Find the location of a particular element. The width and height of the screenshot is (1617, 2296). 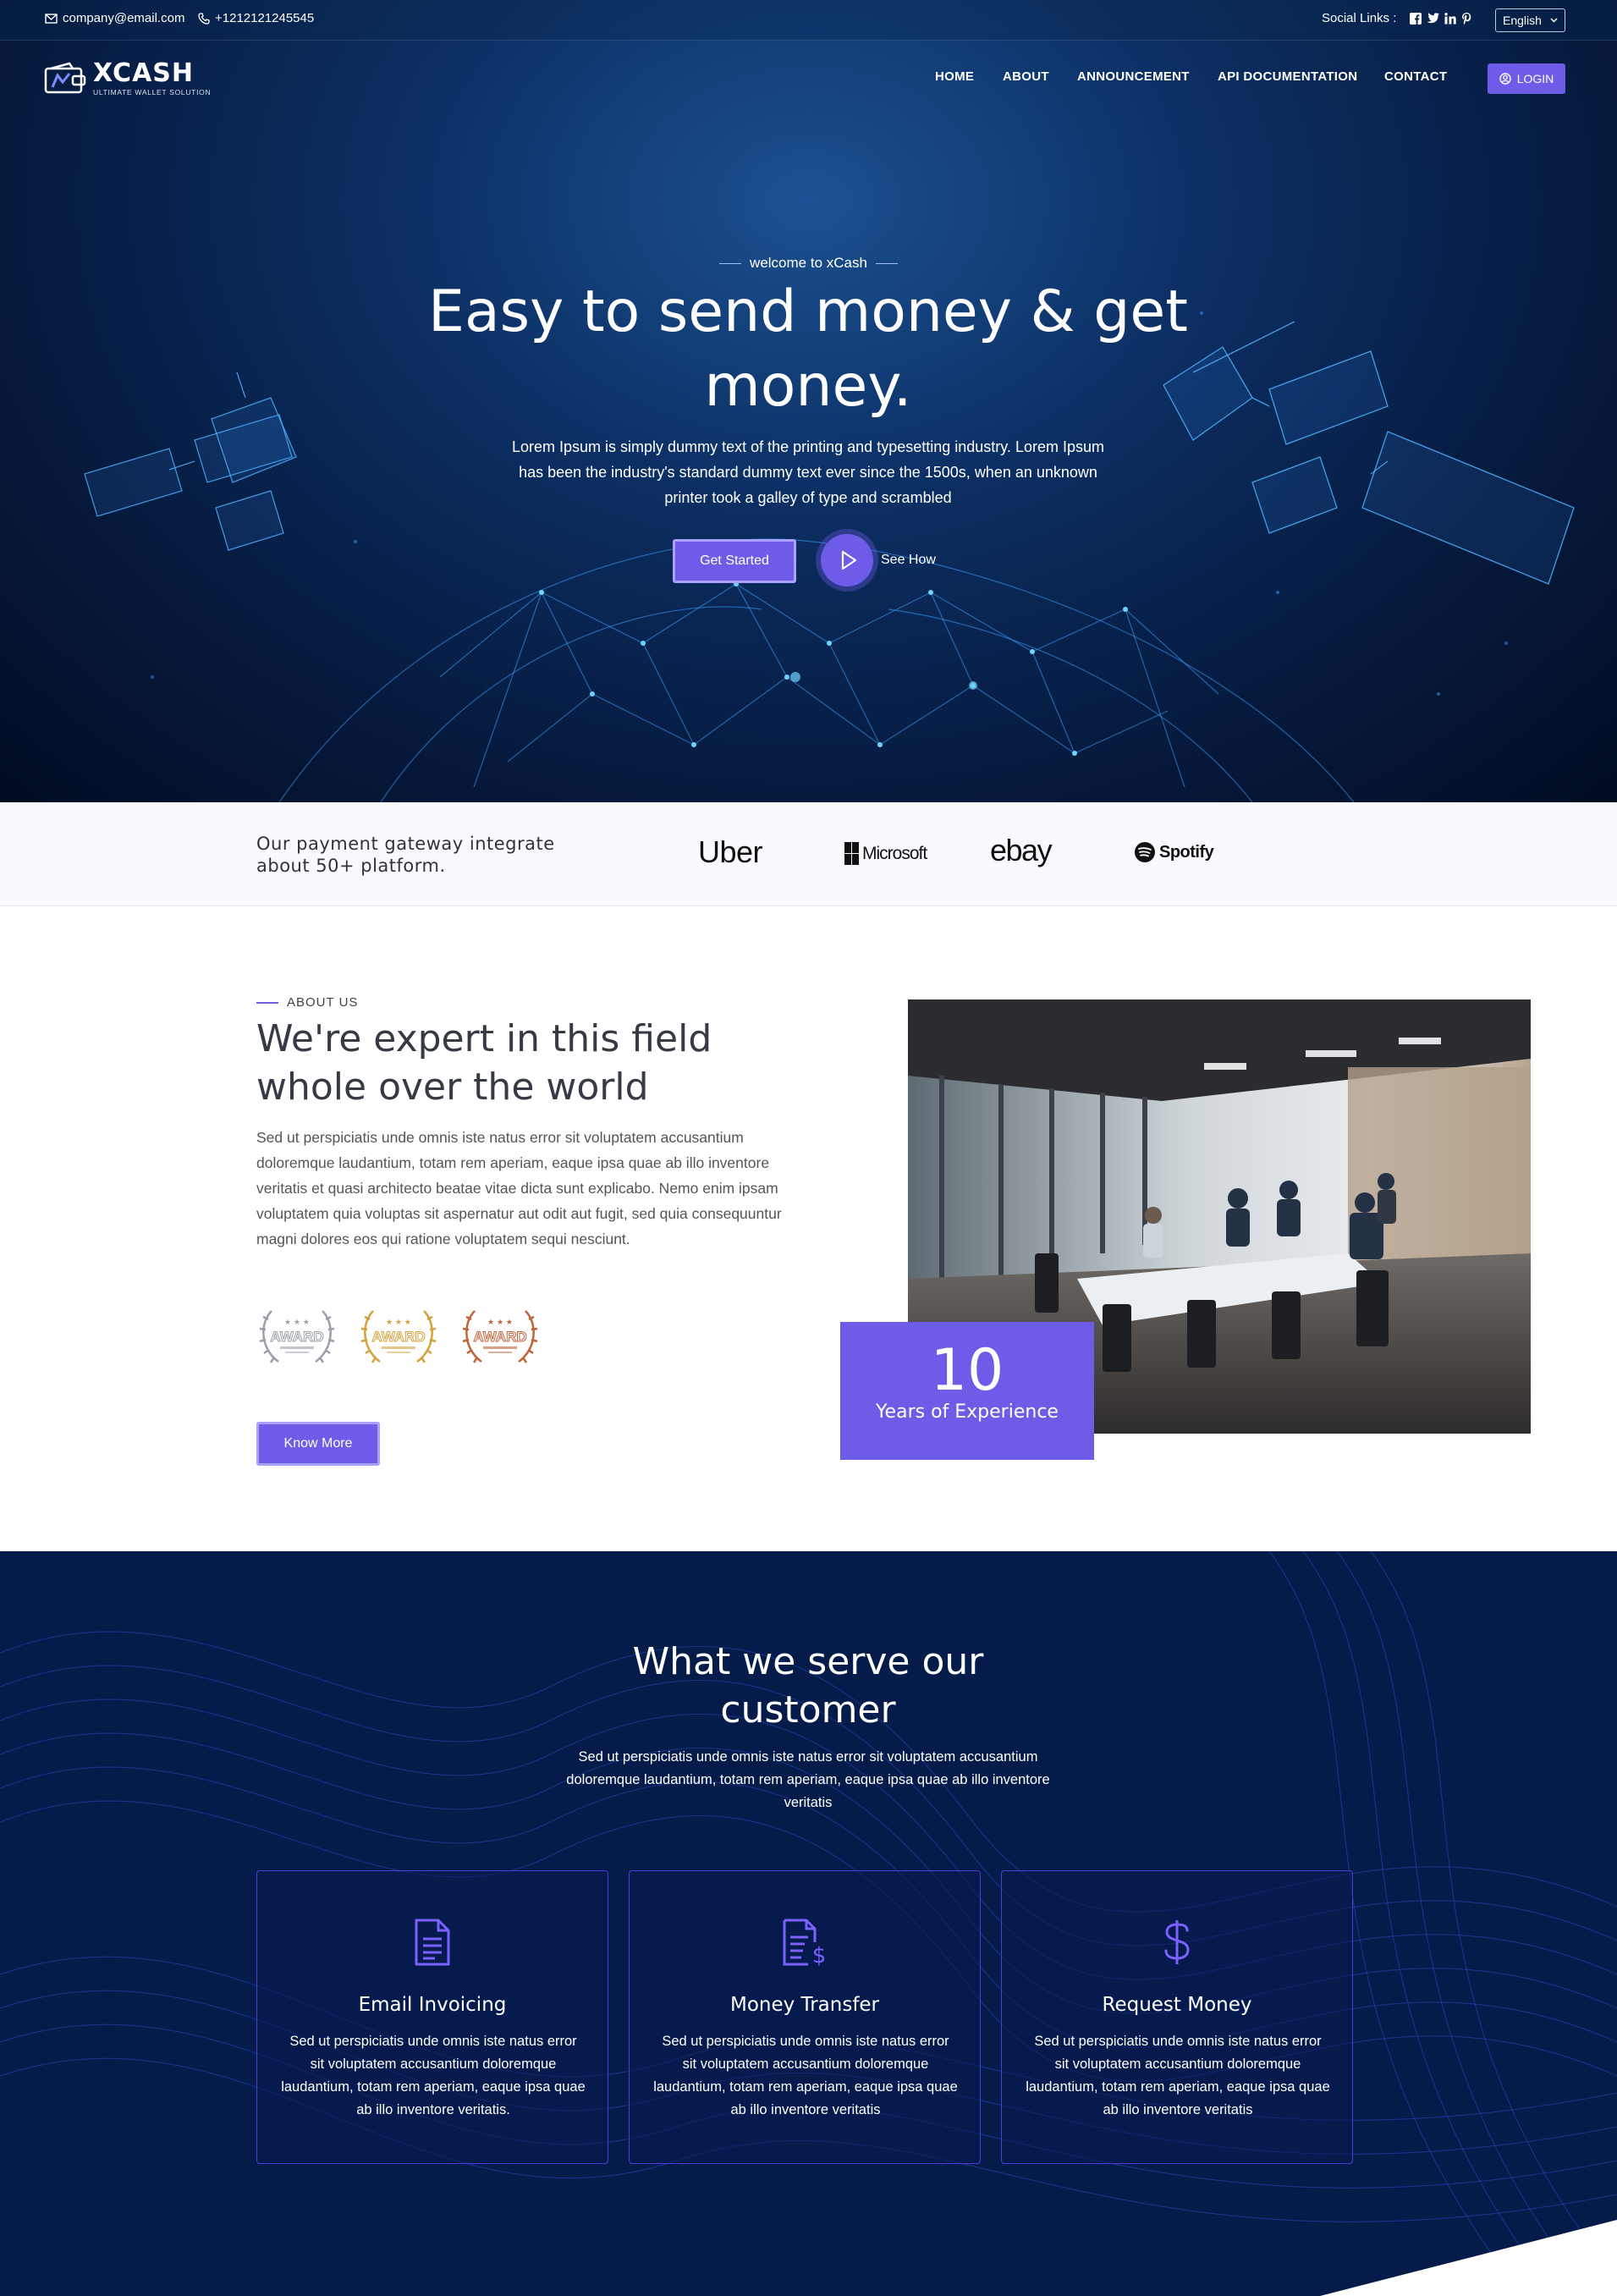

award-badge-bronze: AWARD ★ ★ ★ is located at coordinates (500, 1336).